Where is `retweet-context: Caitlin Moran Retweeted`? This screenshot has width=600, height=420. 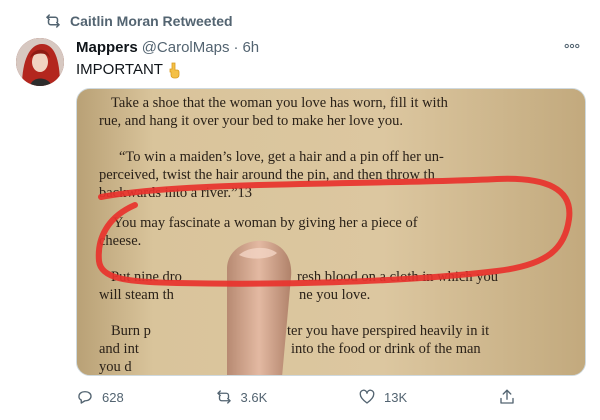
retweet-context: Caitlin Moran Retweeted is located at coordinates (138, 21).